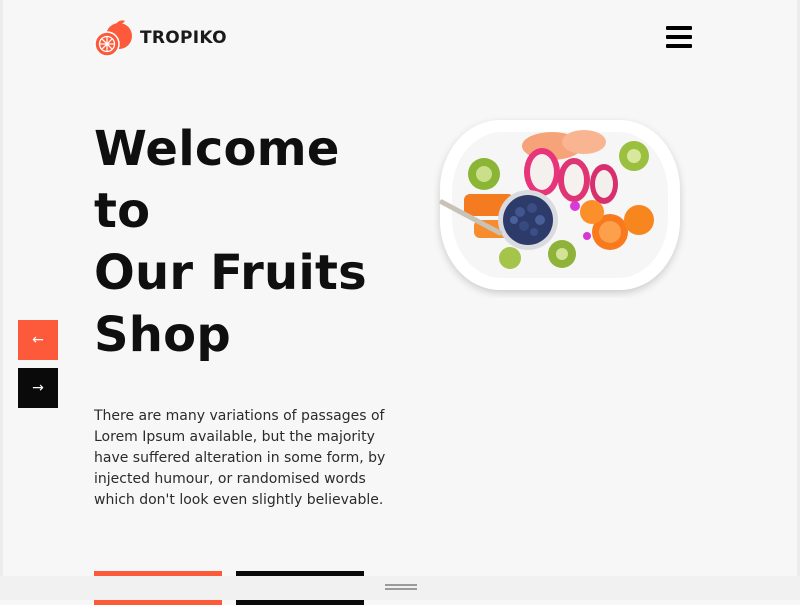 The width and height of the screenshot is (800, 605). I want to click on hamburger-menu-icon, so click(679, 37).